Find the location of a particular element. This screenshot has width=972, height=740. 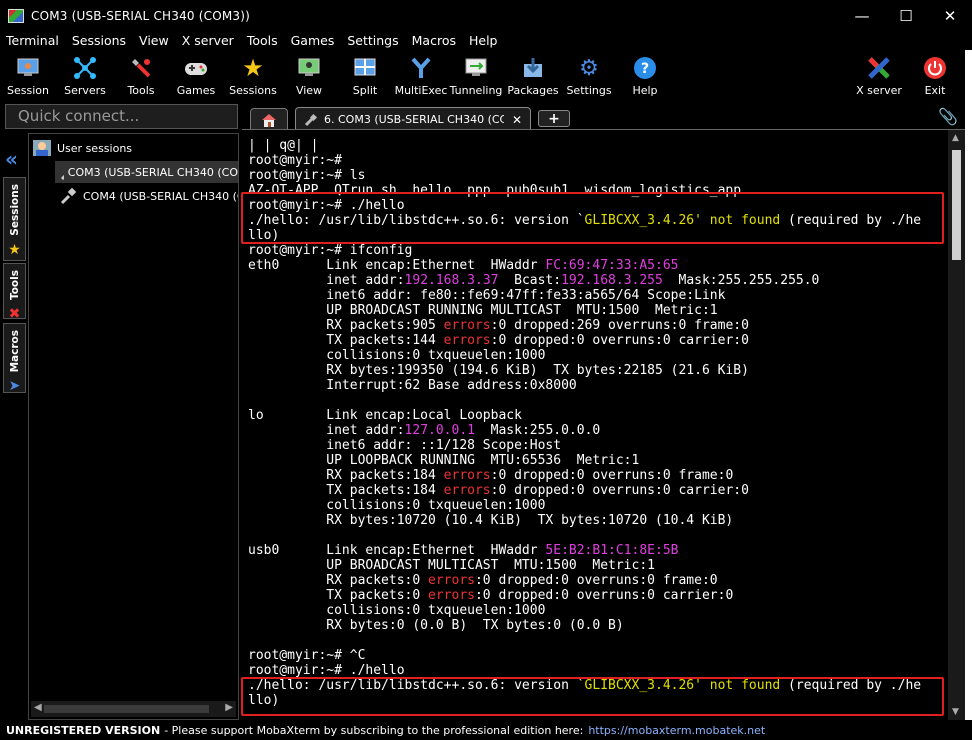

tab-home is located at coordinates (269, 119).